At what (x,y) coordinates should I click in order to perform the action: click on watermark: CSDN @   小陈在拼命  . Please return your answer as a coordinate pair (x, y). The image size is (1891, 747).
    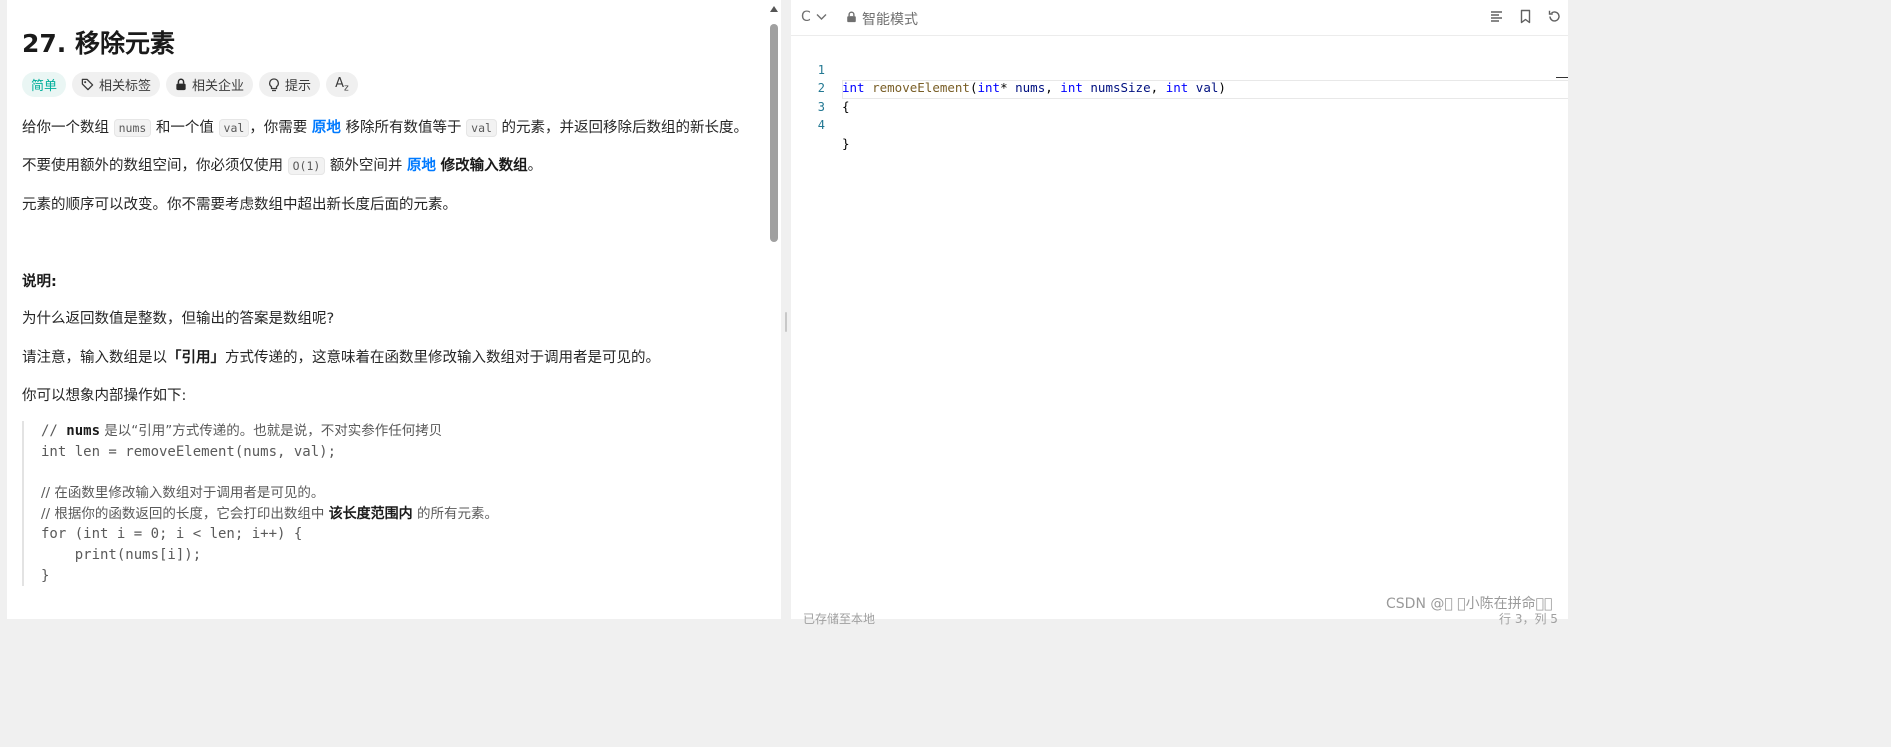
    Looking at the image, I should click on (1469, 604).